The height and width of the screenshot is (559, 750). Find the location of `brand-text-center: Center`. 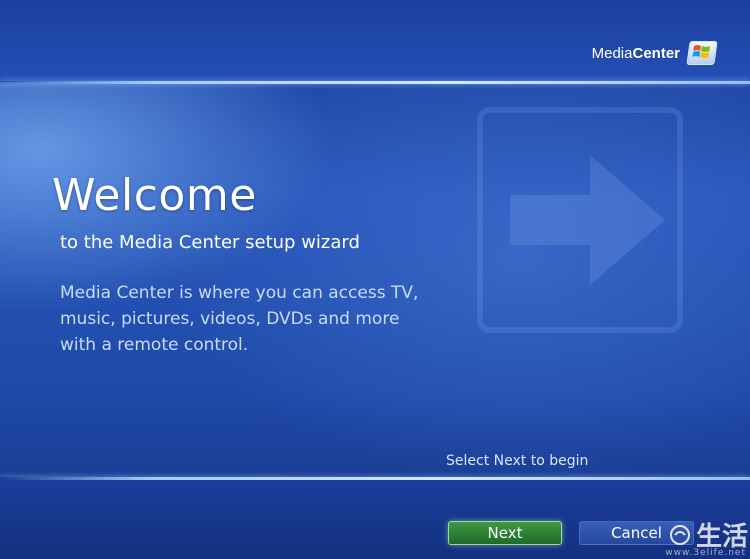

brand-text-center: Center is located at coordinates (656, 53).